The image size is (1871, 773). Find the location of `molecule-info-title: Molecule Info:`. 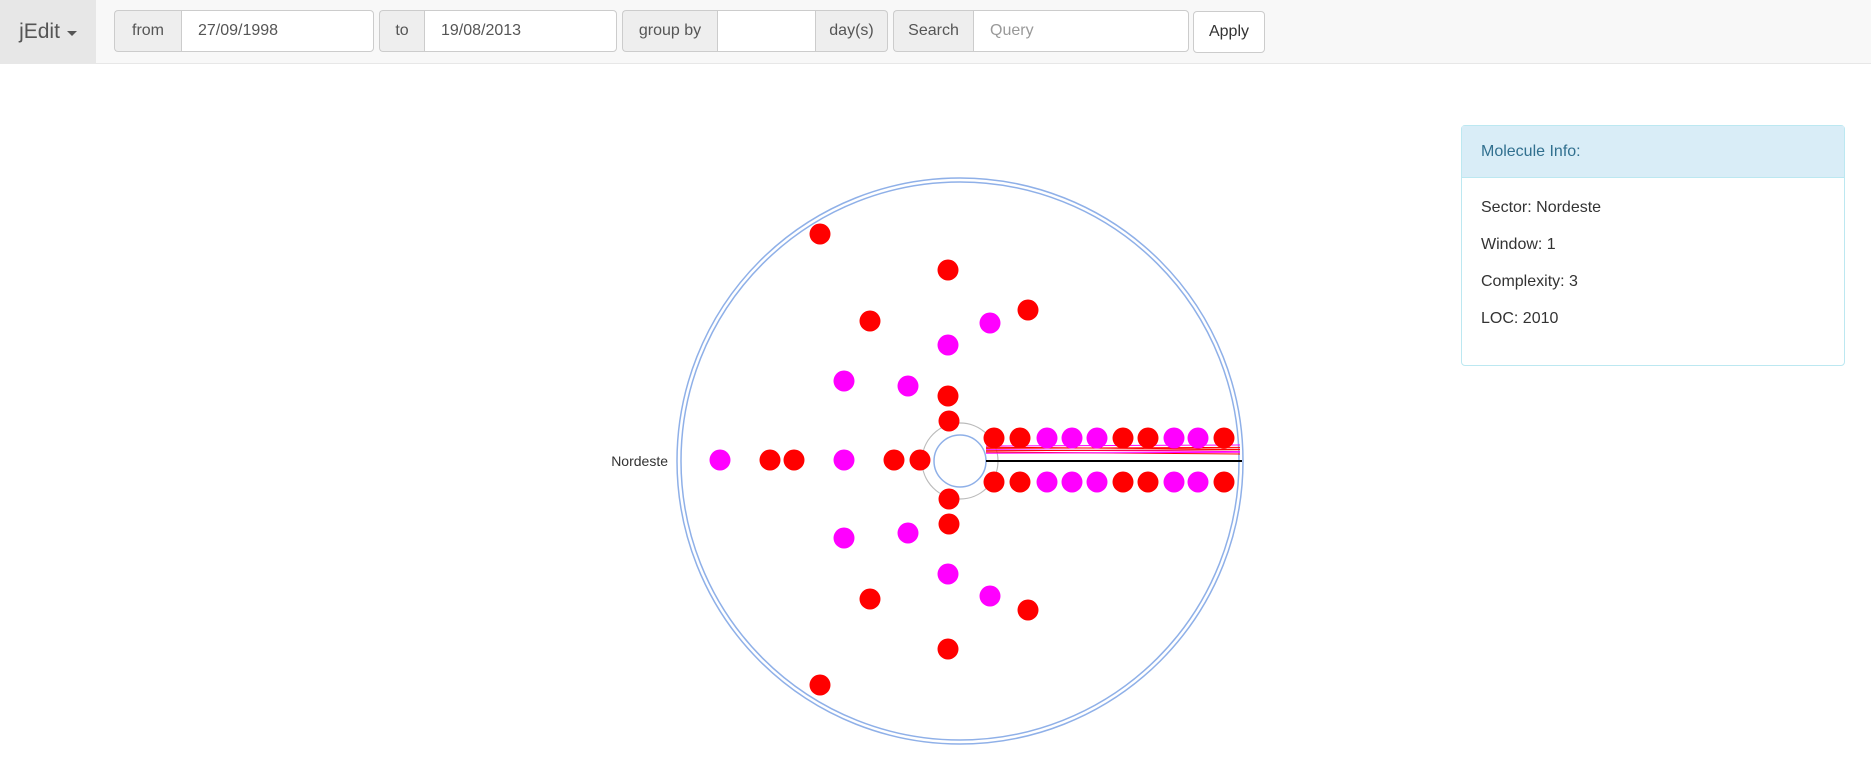

molecule-info-title: Molecule Info: is located at coordinates (1653, 152).